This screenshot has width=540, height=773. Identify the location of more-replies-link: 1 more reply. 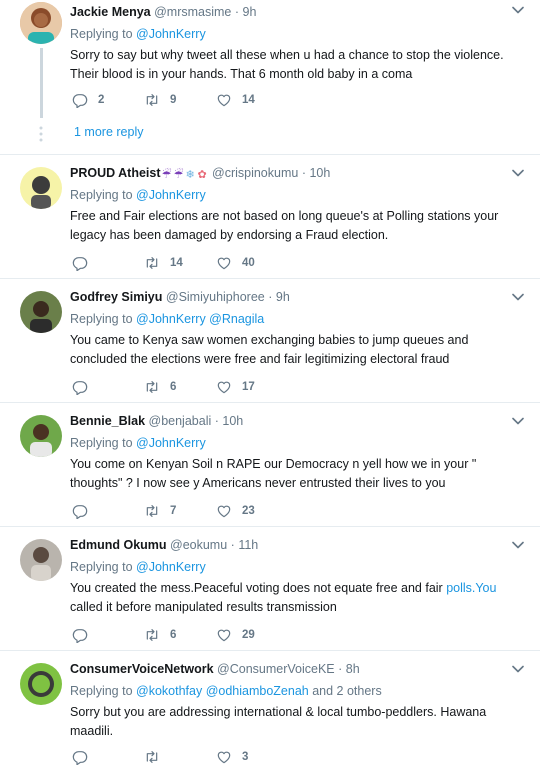
(108, 132).